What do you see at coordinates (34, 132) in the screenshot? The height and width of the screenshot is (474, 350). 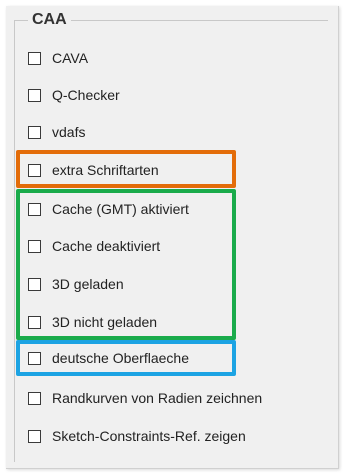 I see `checkbox-vdafs` at bounding box center [34, 132].